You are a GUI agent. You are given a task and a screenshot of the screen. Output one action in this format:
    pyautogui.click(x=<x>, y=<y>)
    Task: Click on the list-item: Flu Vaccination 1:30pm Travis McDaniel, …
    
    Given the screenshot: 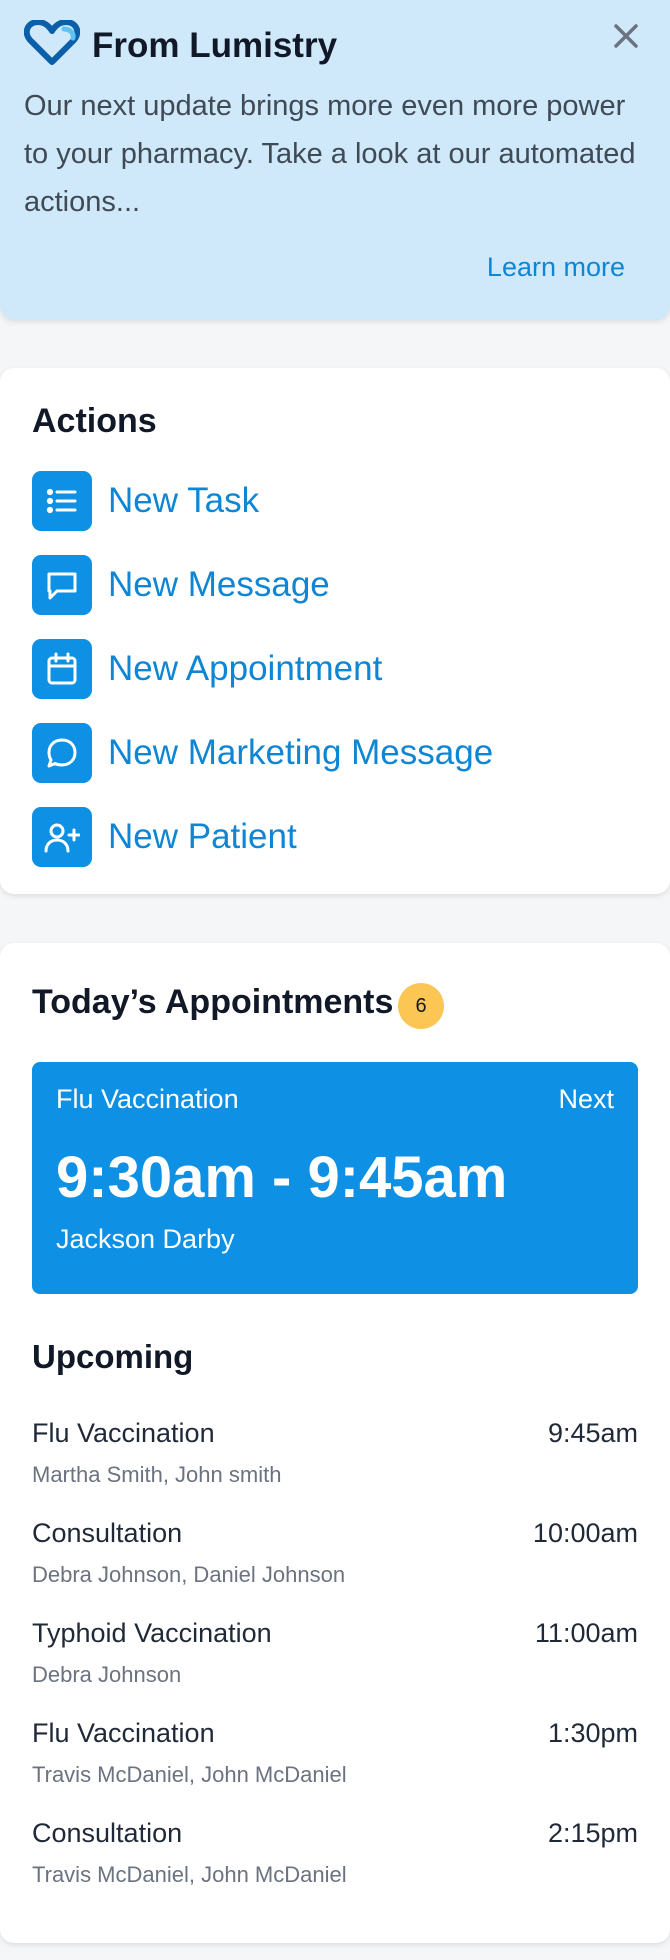 What is the action you would take?
    pyautogui.click(x=335, y=1763)
    